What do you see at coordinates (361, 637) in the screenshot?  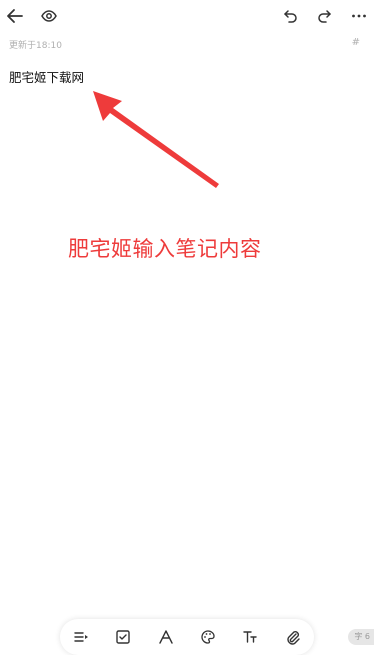 I see `char-count-badge: 字 6` at bounding box center [361, 637].